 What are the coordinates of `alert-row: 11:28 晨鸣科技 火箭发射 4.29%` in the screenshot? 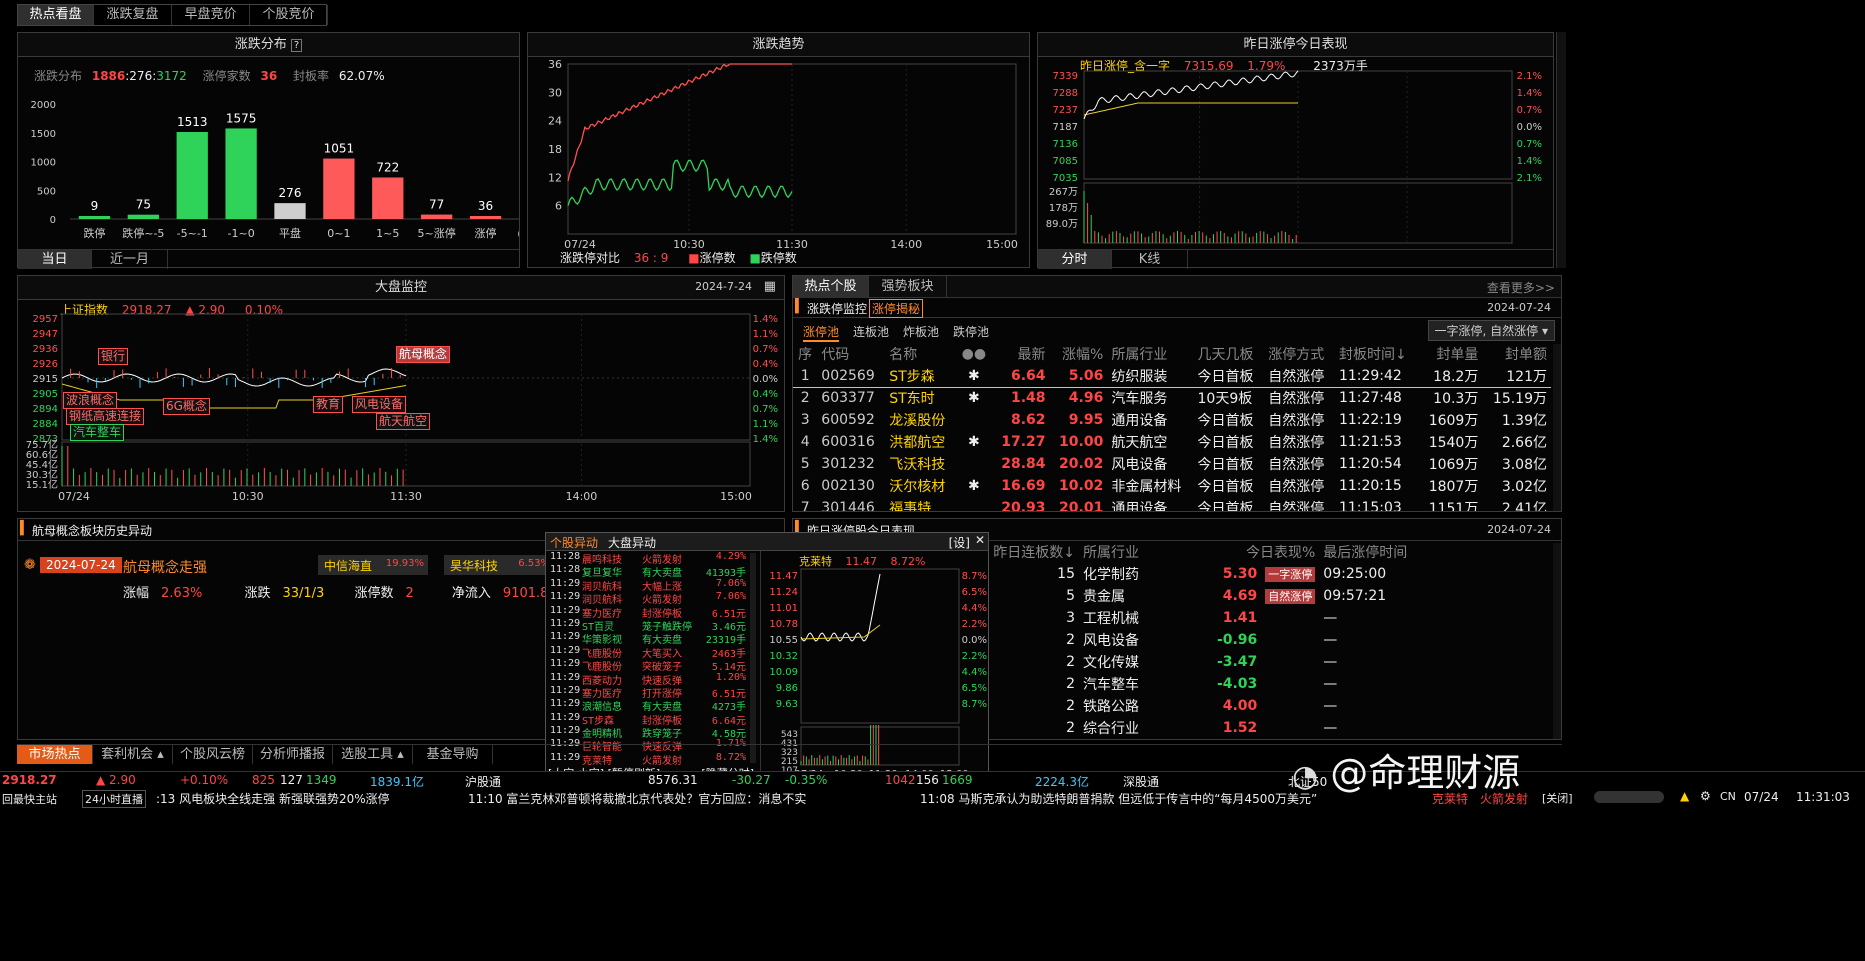 It's located at (650, 558).